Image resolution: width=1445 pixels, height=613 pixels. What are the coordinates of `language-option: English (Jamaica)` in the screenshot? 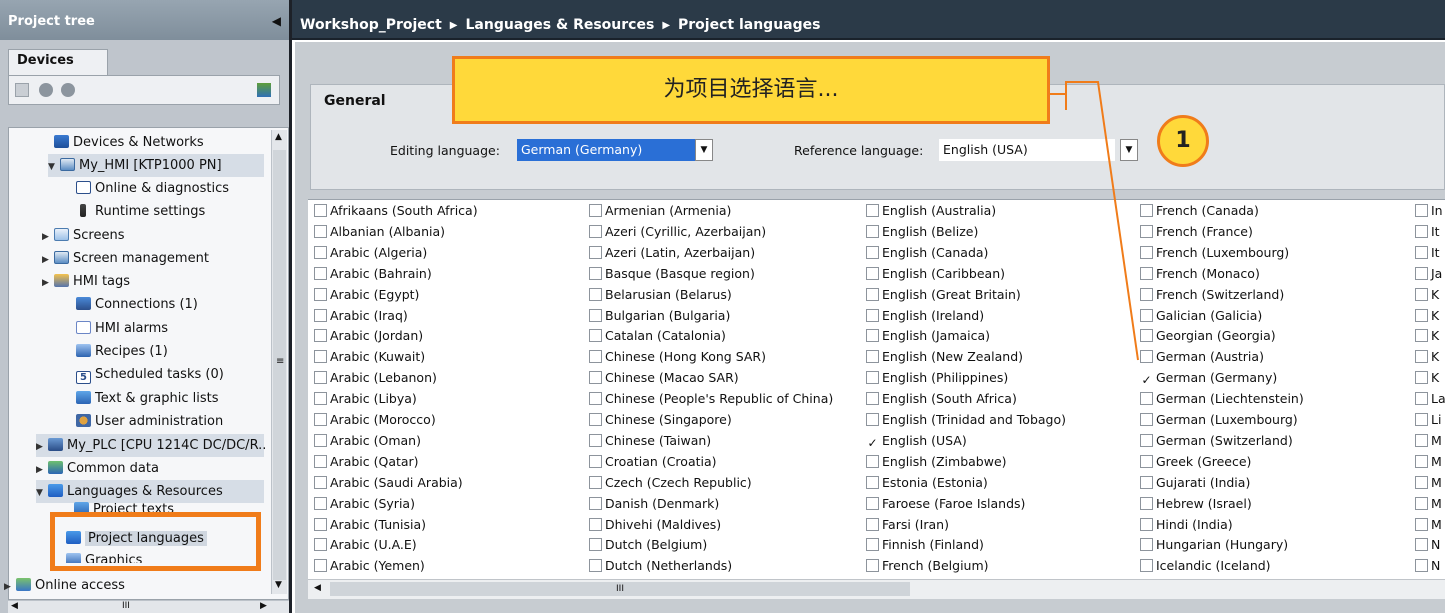 It's located at (928, 335).